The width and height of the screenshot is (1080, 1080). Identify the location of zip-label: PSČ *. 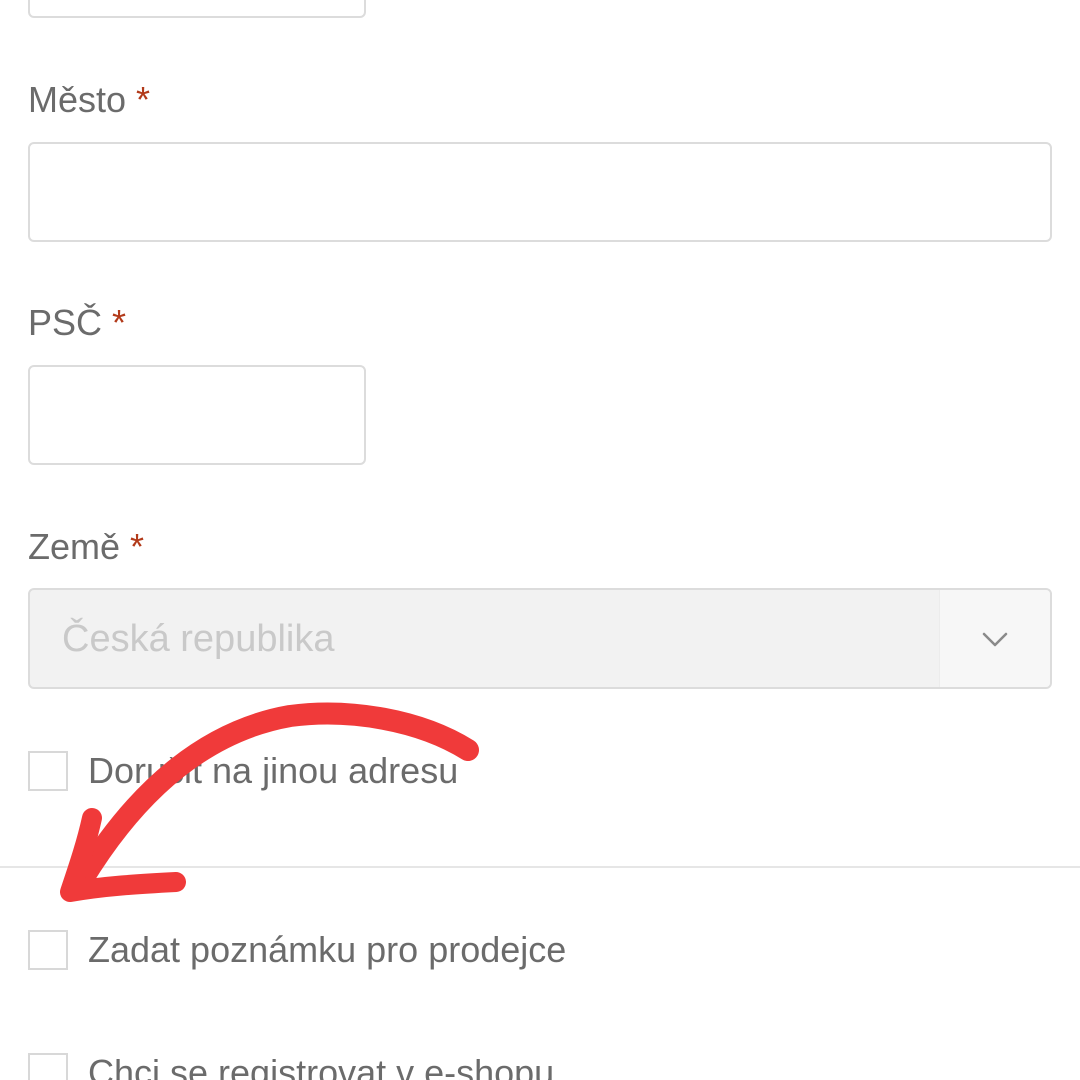
(77, 323).